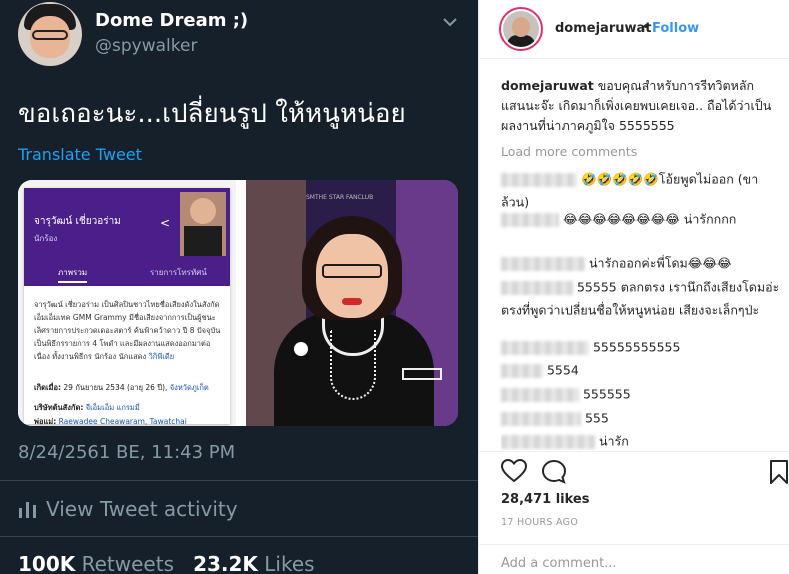 The height and width of the screenshot is (574, 789). I want to click on share-icon: <, so click(165, 223).